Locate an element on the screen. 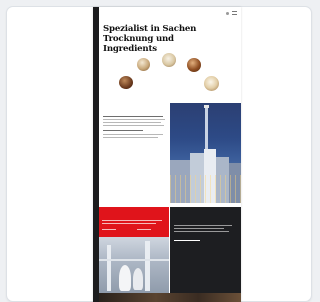  search-icon is located at coordinates (227, 13).